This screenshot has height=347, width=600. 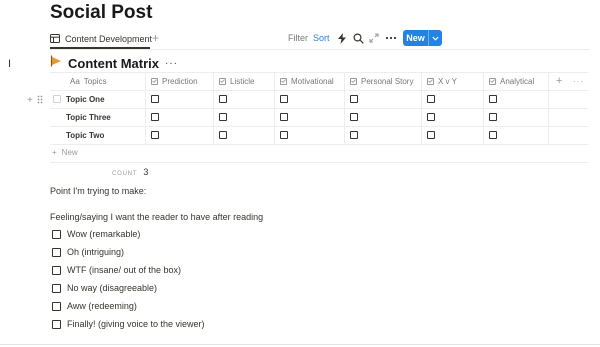 What do you see at coordinates (85, 99) in the screenshot?
I see `topic-cell: Topic One` at bounding box center [85, 99].